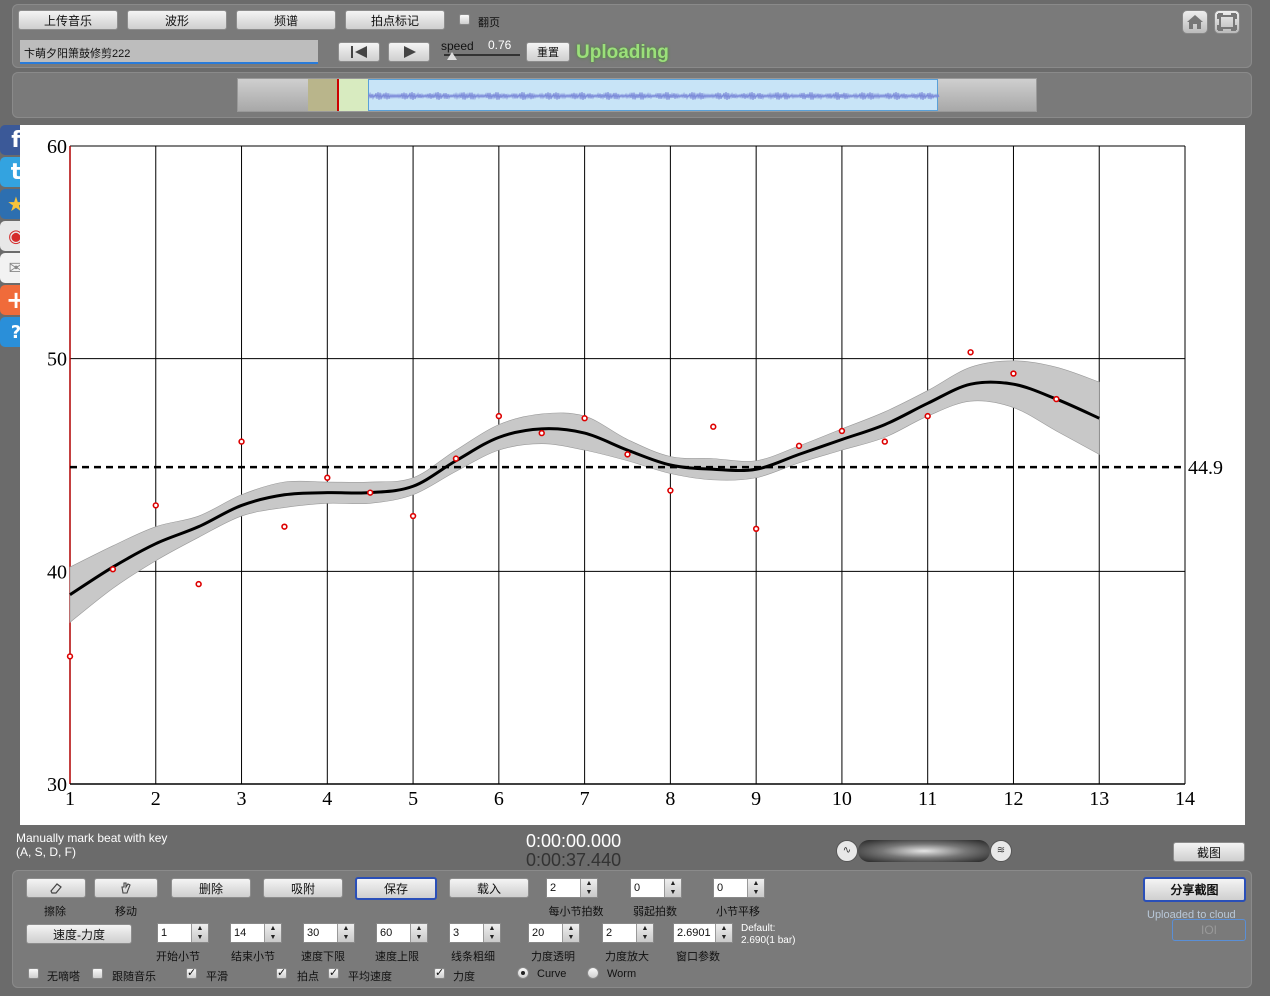  Describe the element at coordinates (473, 957) in the screenshot. I see `line-width-label: 线条粗细` at that location.